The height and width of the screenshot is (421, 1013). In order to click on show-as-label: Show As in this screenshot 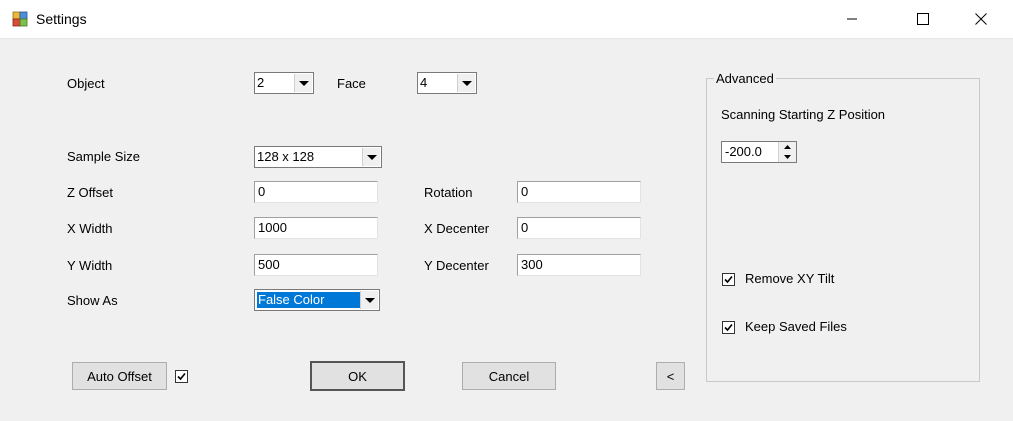, I will do `click(92, 300)`.